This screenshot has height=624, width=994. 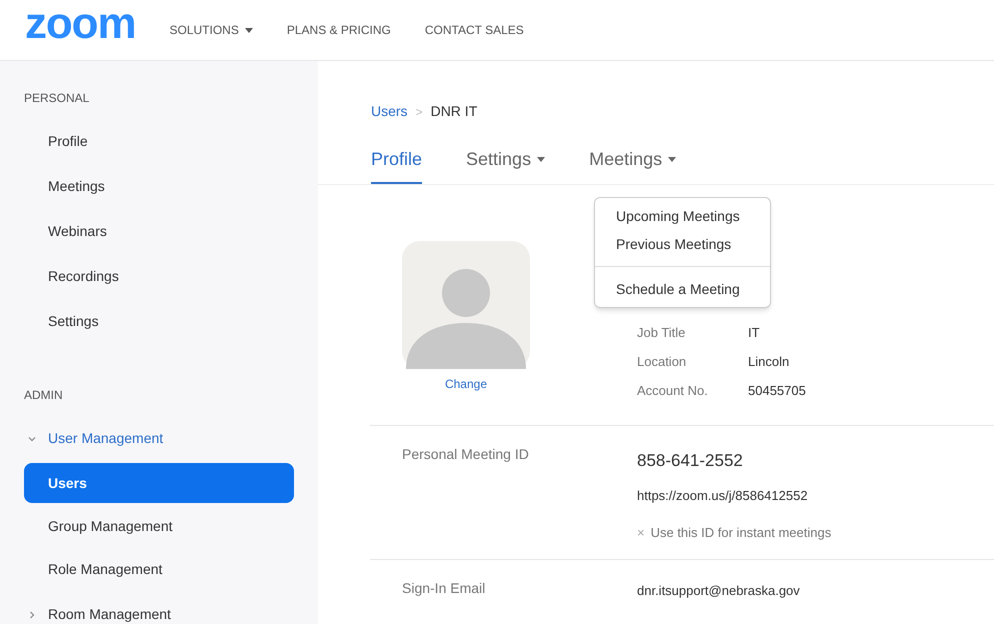 What do you see at coordinates (43, 395) in the screenshot?
I see `section-heading: ADMIN` at bounding box center [43, 395].